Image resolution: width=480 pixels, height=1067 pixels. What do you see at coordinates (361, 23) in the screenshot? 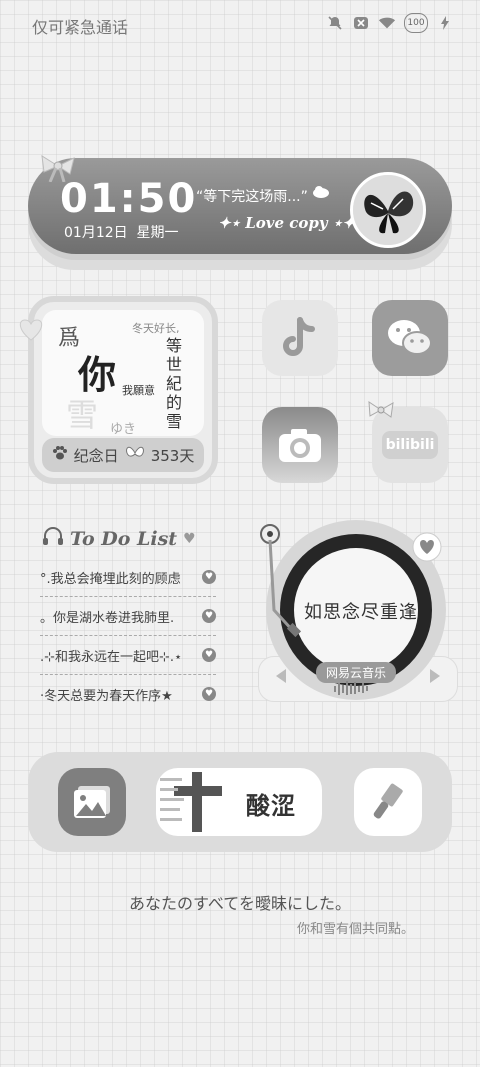
I see `sim-off-icon` at bounding box center [361, 23].